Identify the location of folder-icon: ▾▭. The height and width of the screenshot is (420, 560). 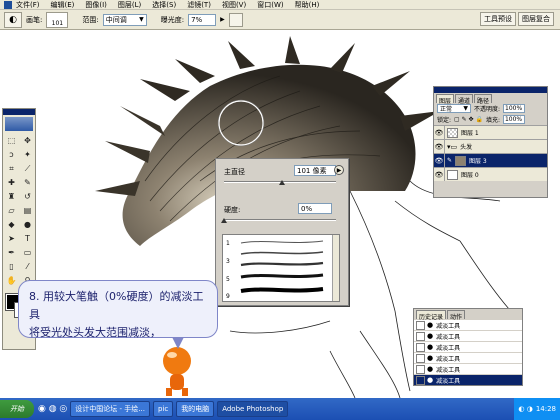
(452, 146).